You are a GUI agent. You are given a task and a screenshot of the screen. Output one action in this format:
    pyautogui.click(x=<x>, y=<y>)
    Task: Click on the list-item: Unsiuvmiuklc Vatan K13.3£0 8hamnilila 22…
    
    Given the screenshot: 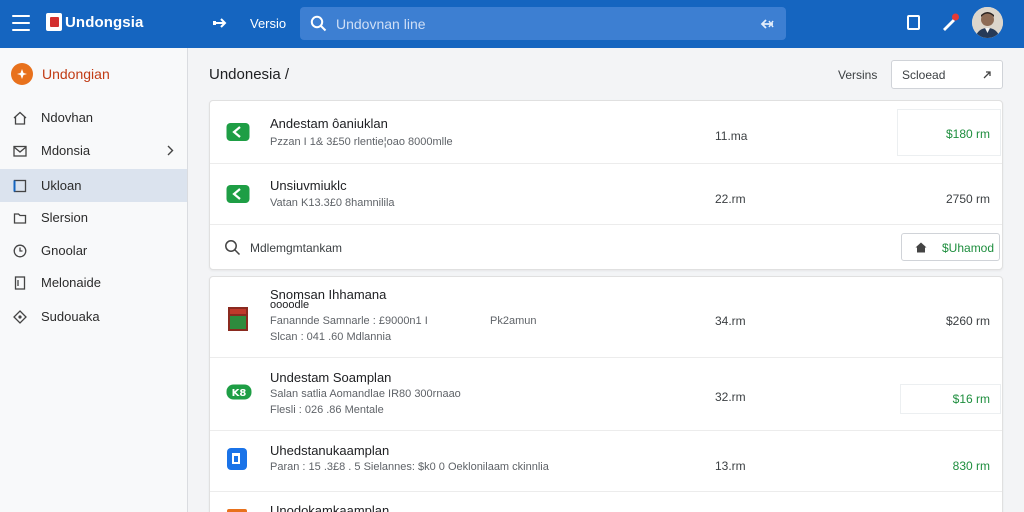 What is the action you would take?
    pyautogui.click(x=606, y=194)
    